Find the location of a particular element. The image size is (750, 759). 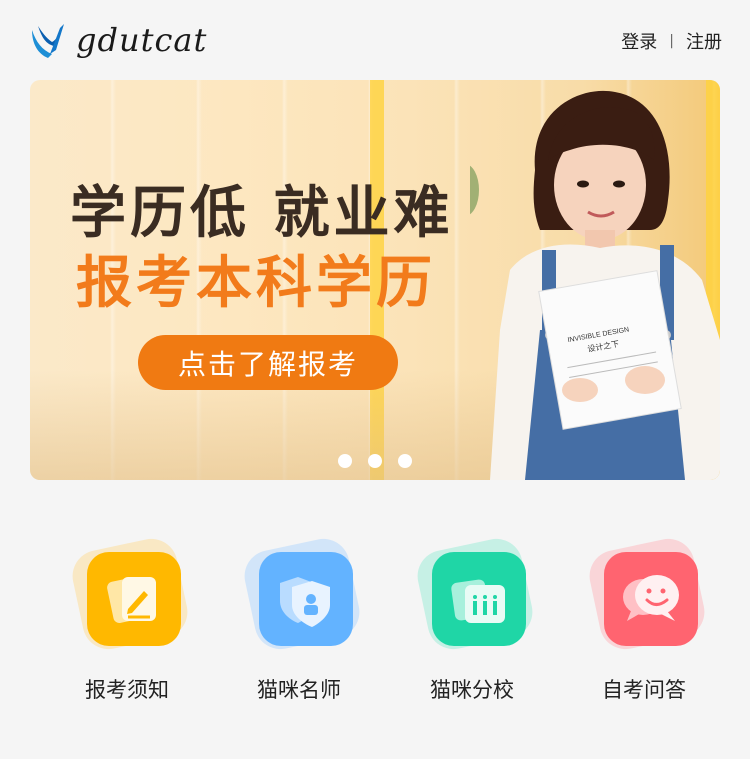

logo-mark-icon is located at coordinates (48, 41).